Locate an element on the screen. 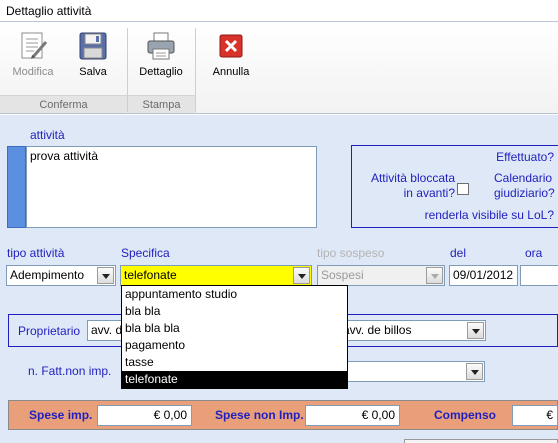 Image resolution: width=558 pixels, height=443 pixels. dropdown-option: tasse is located at coordinates (234, 362).